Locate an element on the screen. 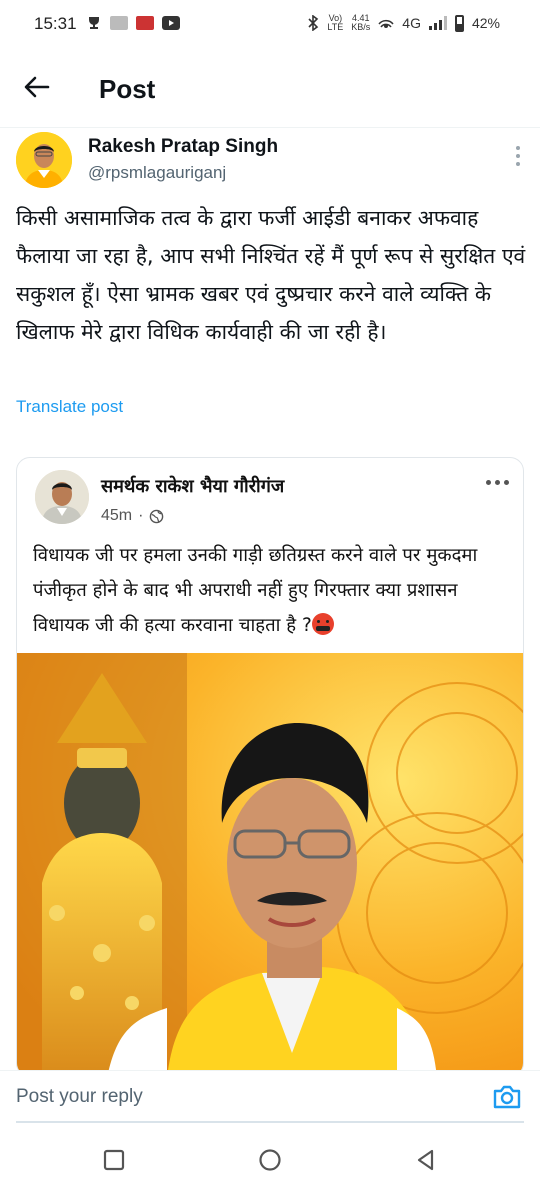  arrow-left-icon is located at coordinates (37, 87).